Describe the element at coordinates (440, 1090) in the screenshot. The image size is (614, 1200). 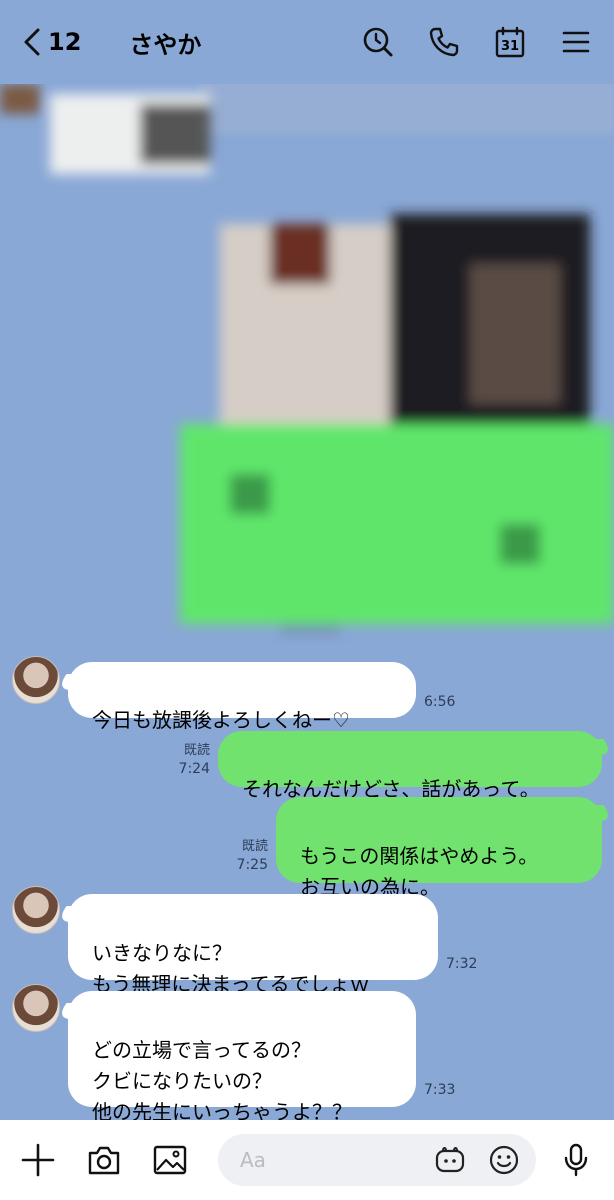
I see `message-time: 7:33` at that location.